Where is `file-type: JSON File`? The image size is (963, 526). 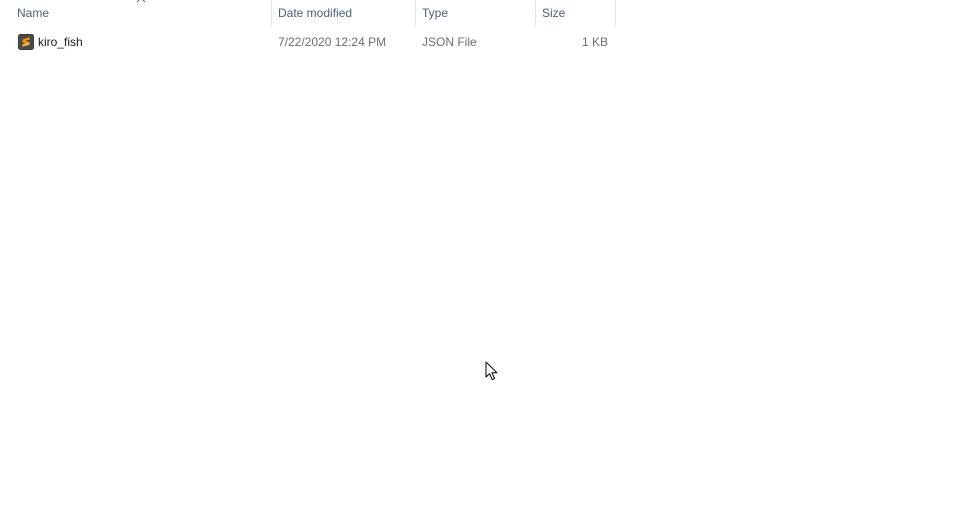
file-type: JSON File is located at coordinates (449, 42).